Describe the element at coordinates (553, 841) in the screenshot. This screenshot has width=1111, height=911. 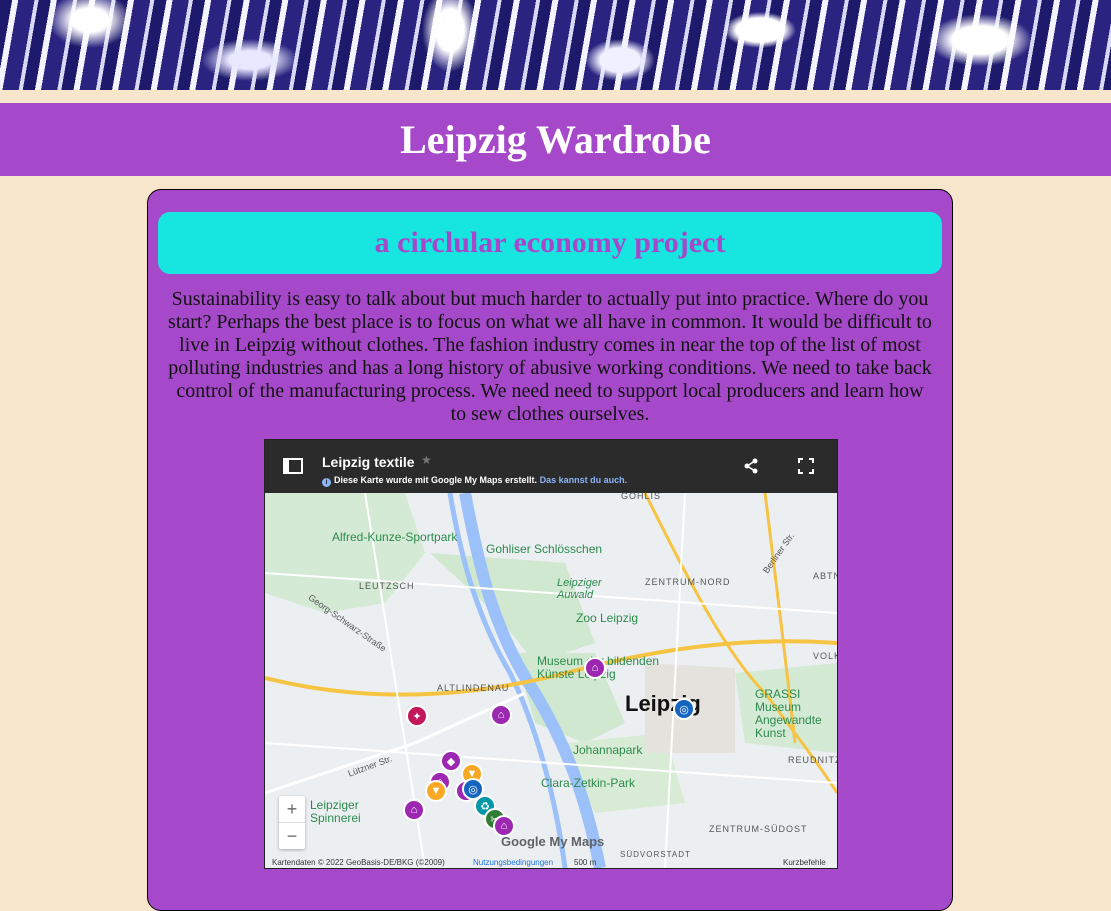
I see `google-my-maps-logo: Google My Maps` at that location.